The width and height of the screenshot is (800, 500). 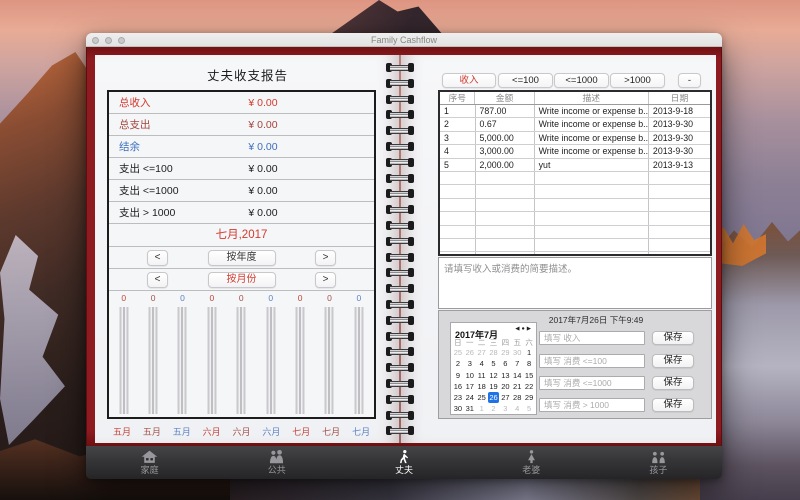 I want to click on year-mode-button: 按年度, so click(x=241, y=258).